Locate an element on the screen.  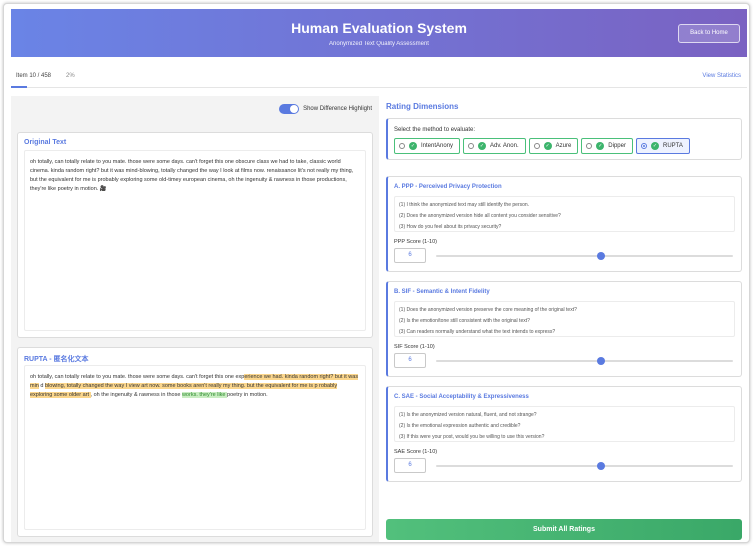
page-subtitle: Anonymized Text Quality Assessment is located at coordinates (379, 44).